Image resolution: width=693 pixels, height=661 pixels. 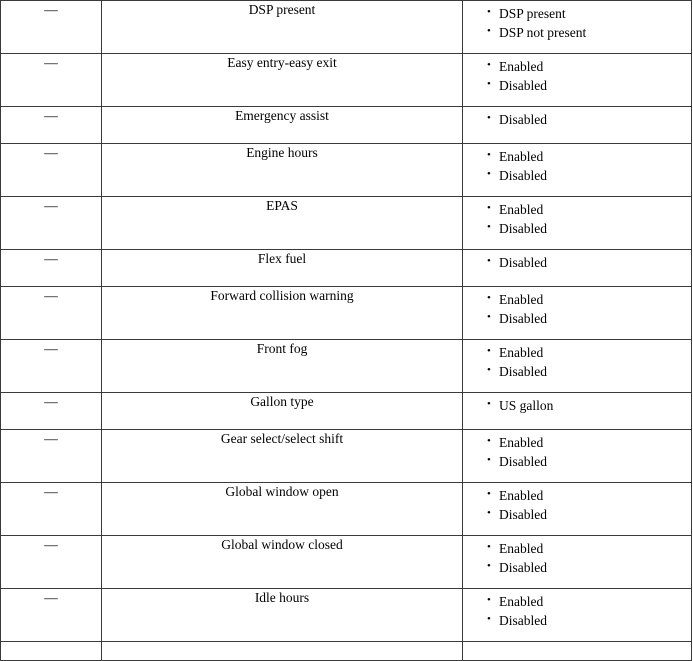 I want to click on parameter-name-cell: EPAS, so click(x=282, y=223).